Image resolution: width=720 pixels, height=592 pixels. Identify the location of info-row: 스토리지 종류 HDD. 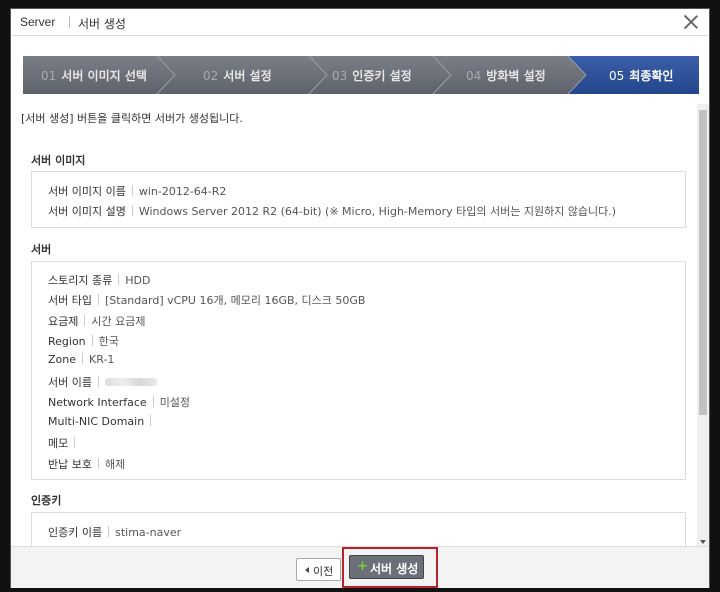
(99, 280).